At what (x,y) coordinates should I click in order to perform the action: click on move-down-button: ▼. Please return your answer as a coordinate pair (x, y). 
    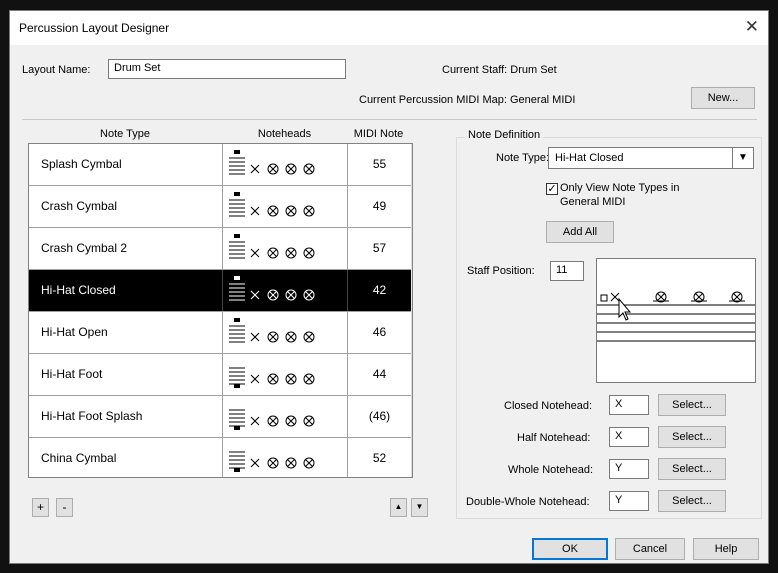
    Looking at the image, I should click on (419, 507).